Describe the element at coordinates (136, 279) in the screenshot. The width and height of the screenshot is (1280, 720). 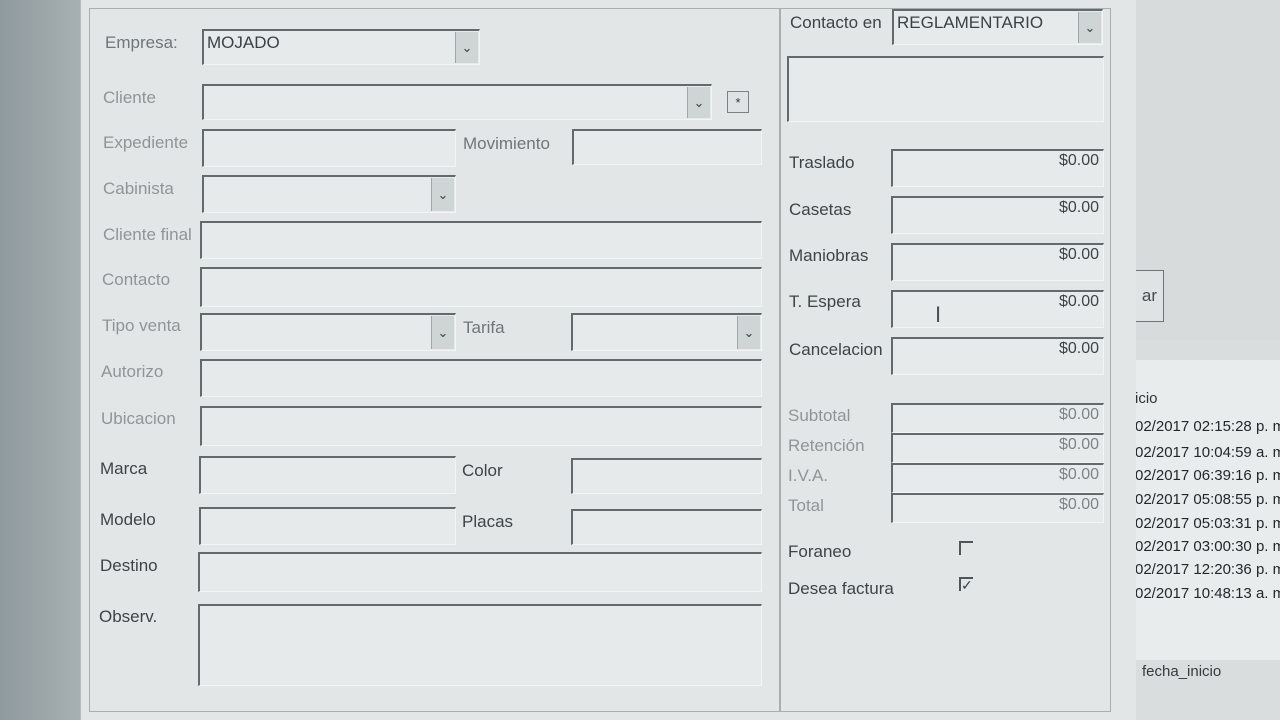
I see `contacto-label: Contacto` at that location.